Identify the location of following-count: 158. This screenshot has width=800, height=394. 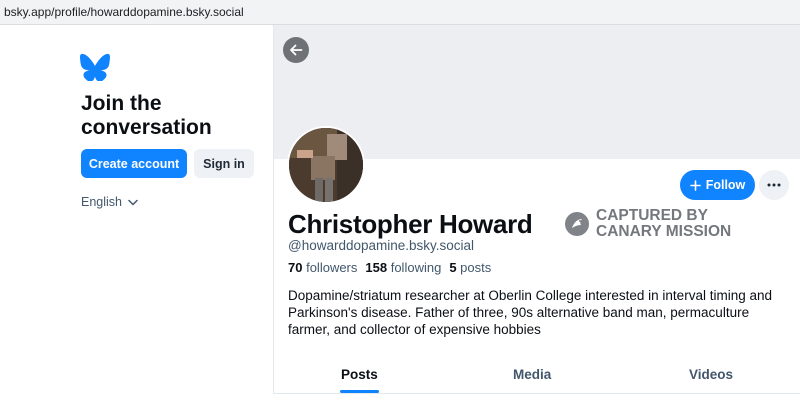
(376, 267).